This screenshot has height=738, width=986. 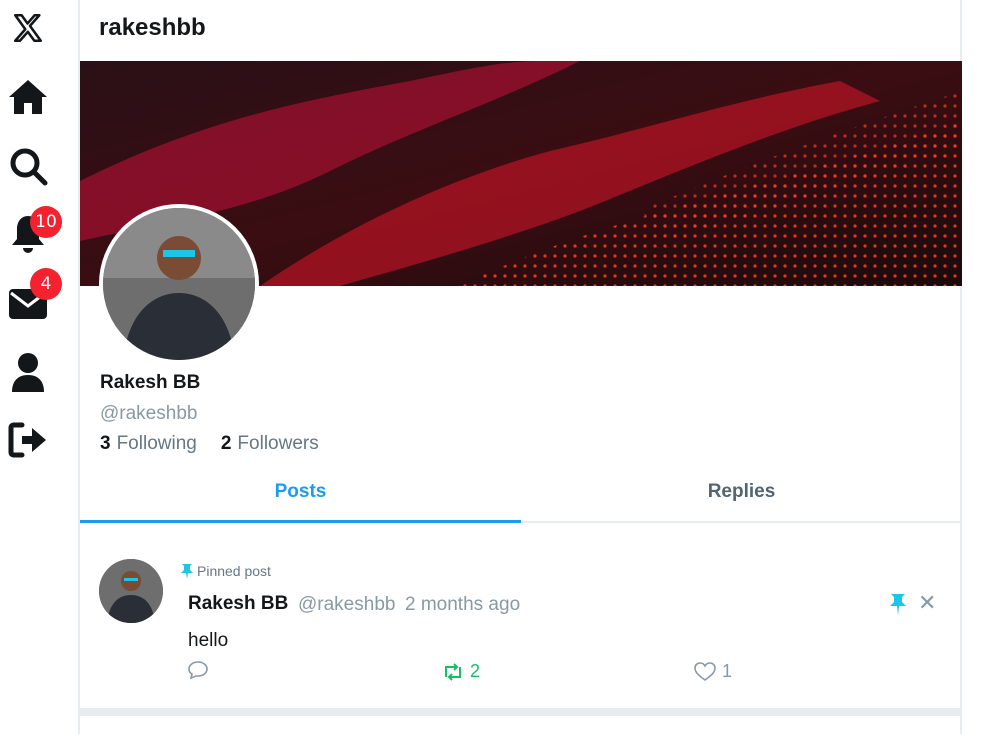 What do you see at coordinates (28, 166) in the screenshot?
I see `search-icon` at bounding box center [28, 166].